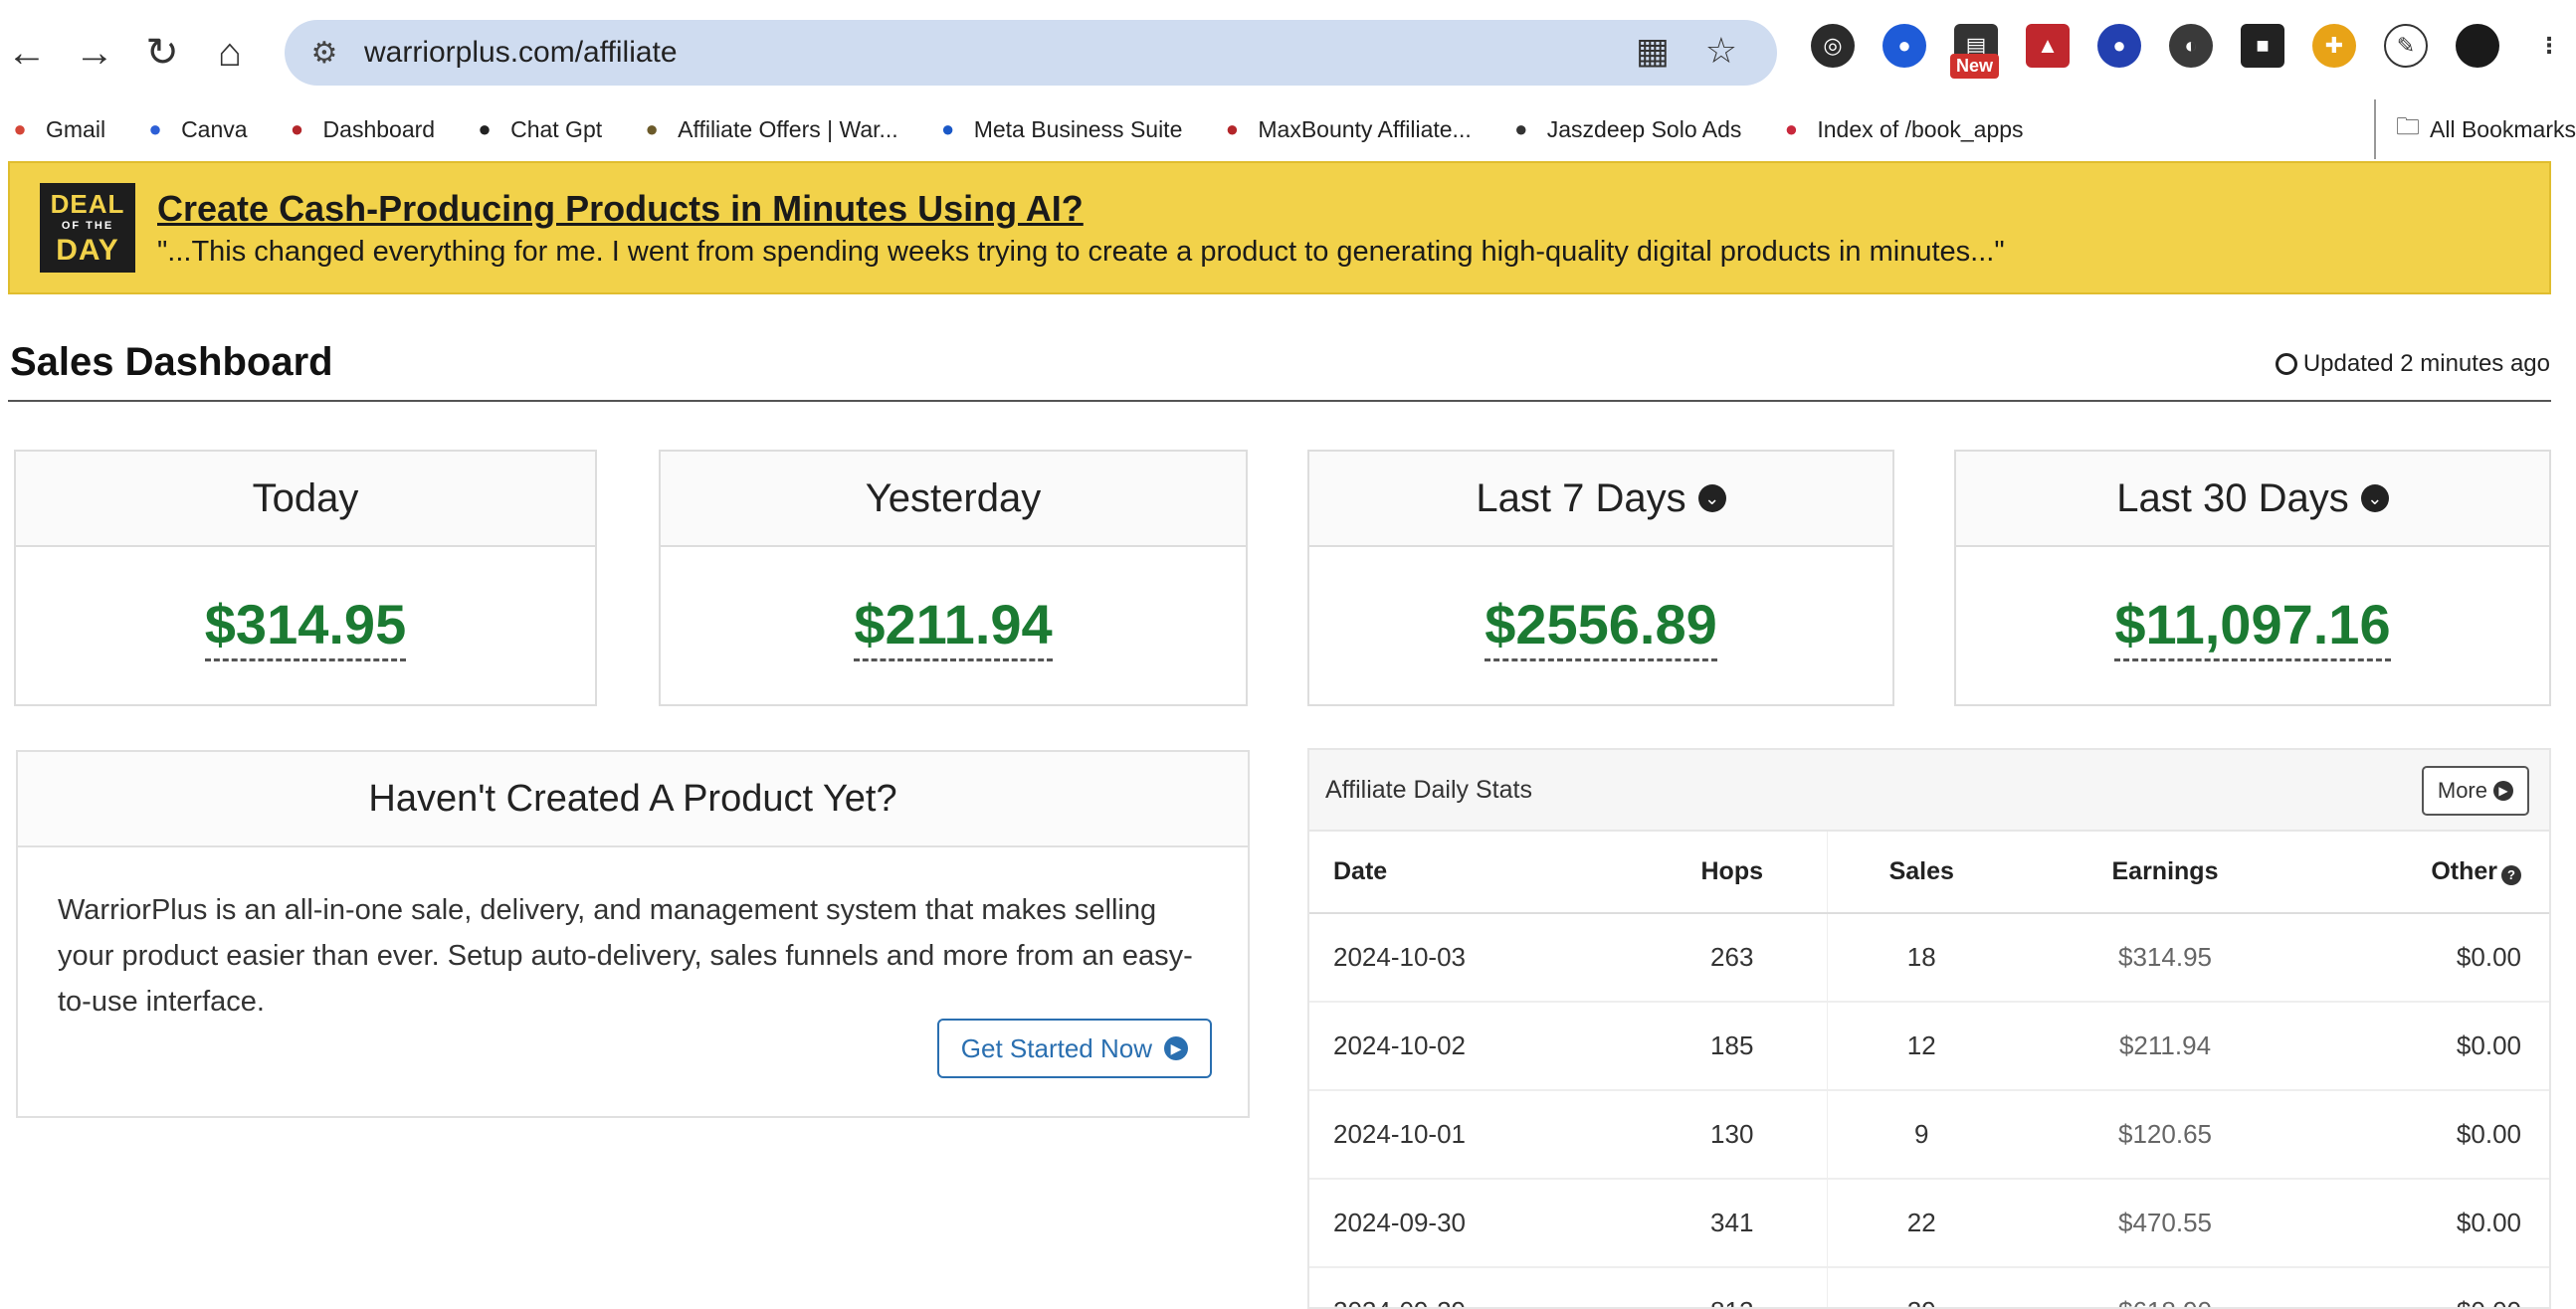 This screenshot has height=1309, width=2576. I want to click on extension-square-icon: ■, so click(2262, 46).